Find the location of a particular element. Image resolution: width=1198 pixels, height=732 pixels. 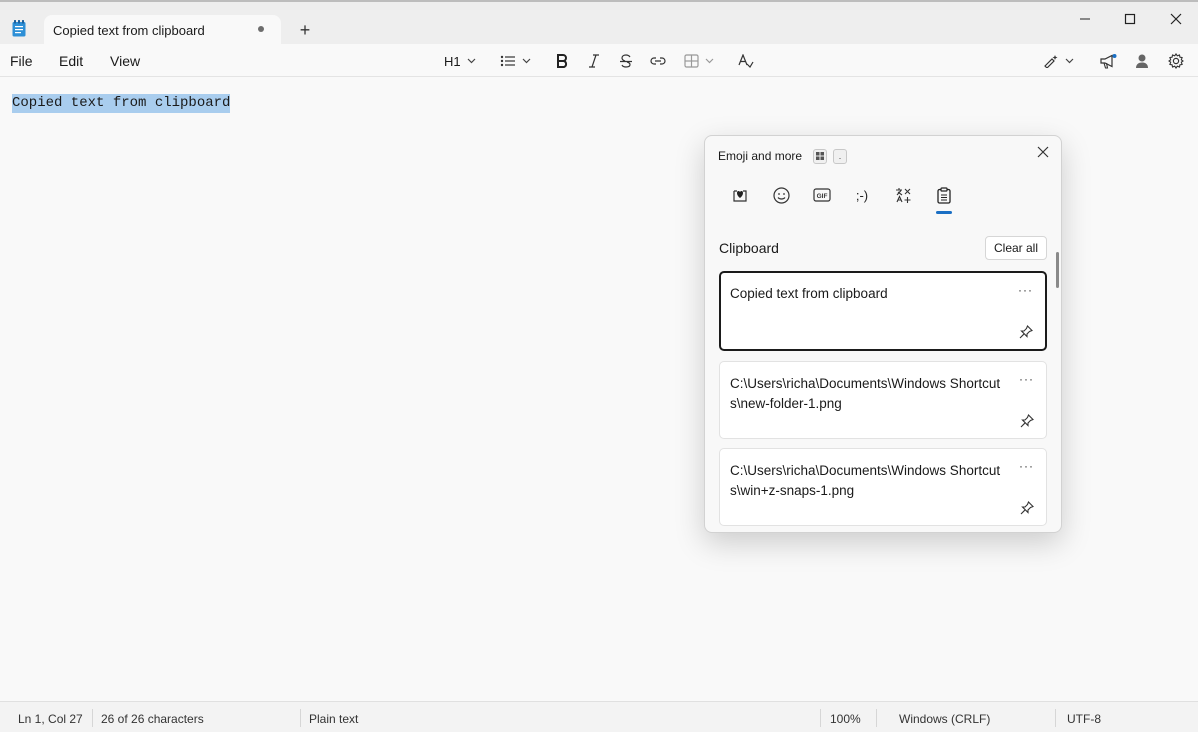

clear-formatting-button is located at coordinates (746, 61).